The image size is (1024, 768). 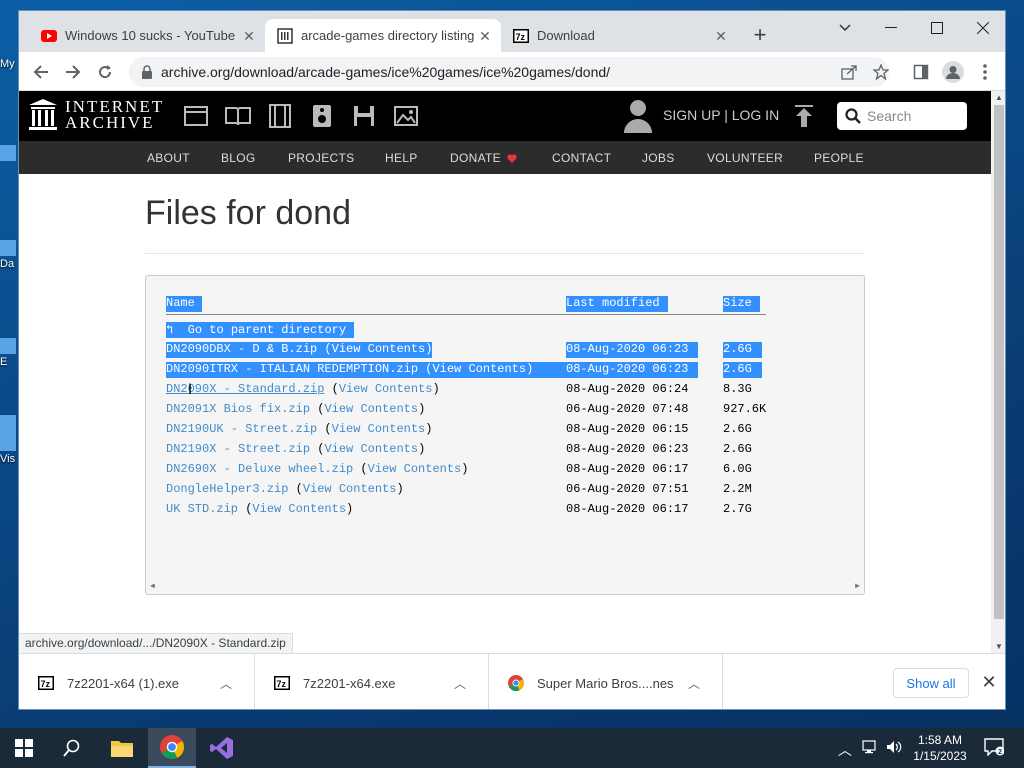 What do you see at coordinates (617, 304) in the screenshot?
I see `column-header-modified: Last modified` at bounding box center [617, 304].